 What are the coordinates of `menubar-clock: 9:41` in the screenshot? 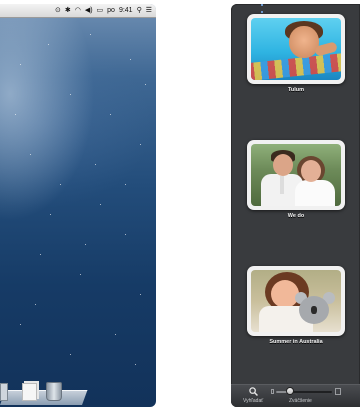 It's located at (126, 11).